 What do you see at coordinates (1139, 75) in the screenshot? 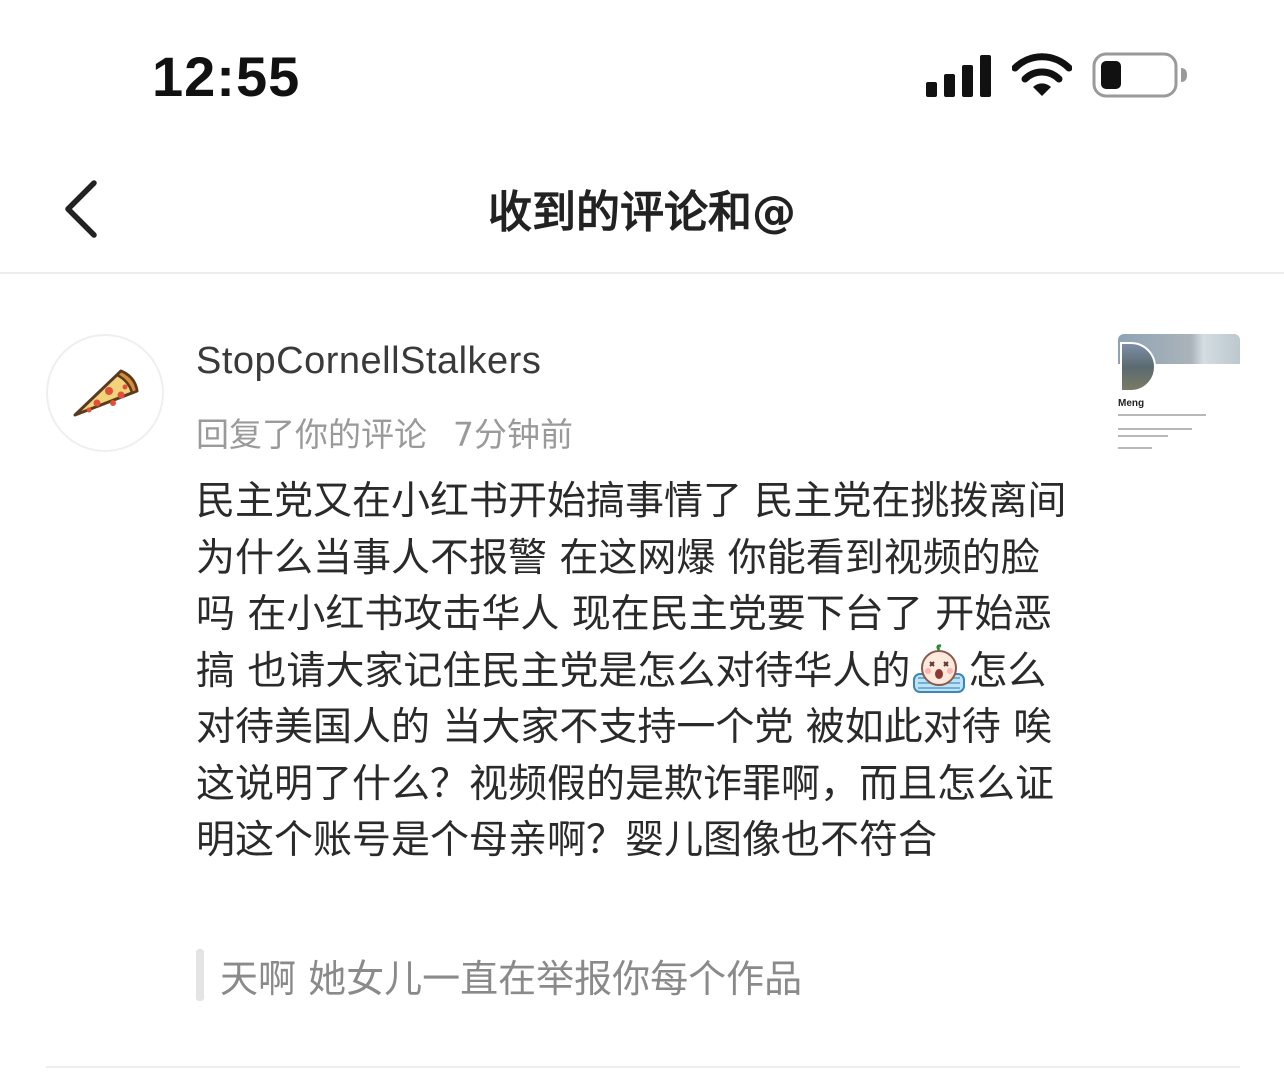
I see `battery-icon` at bounding box center [1139, 75].